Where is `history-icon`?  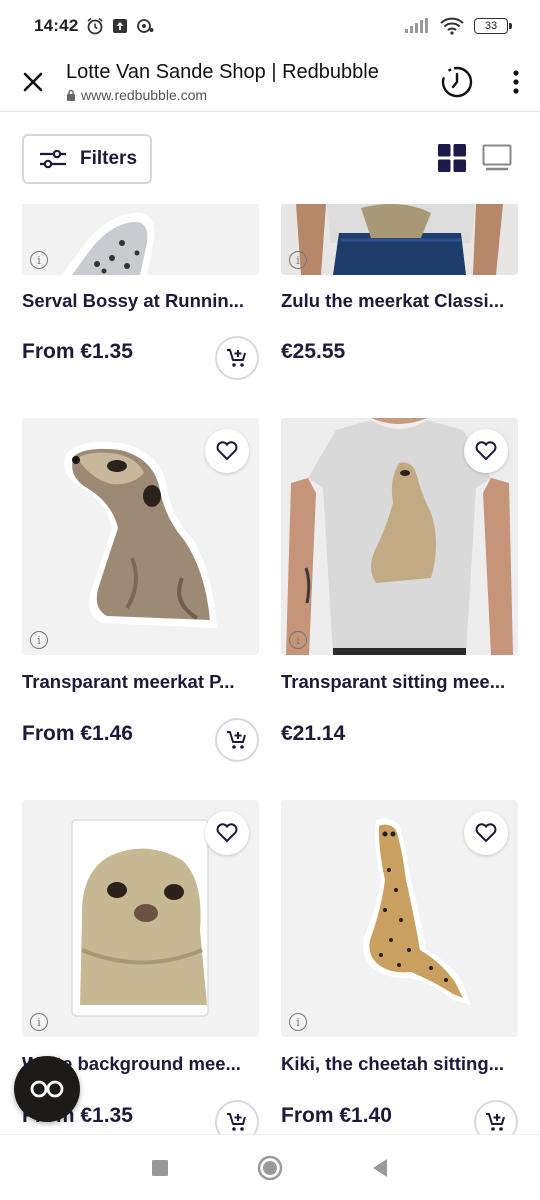 history-icon is located at coordinates (457, 81).